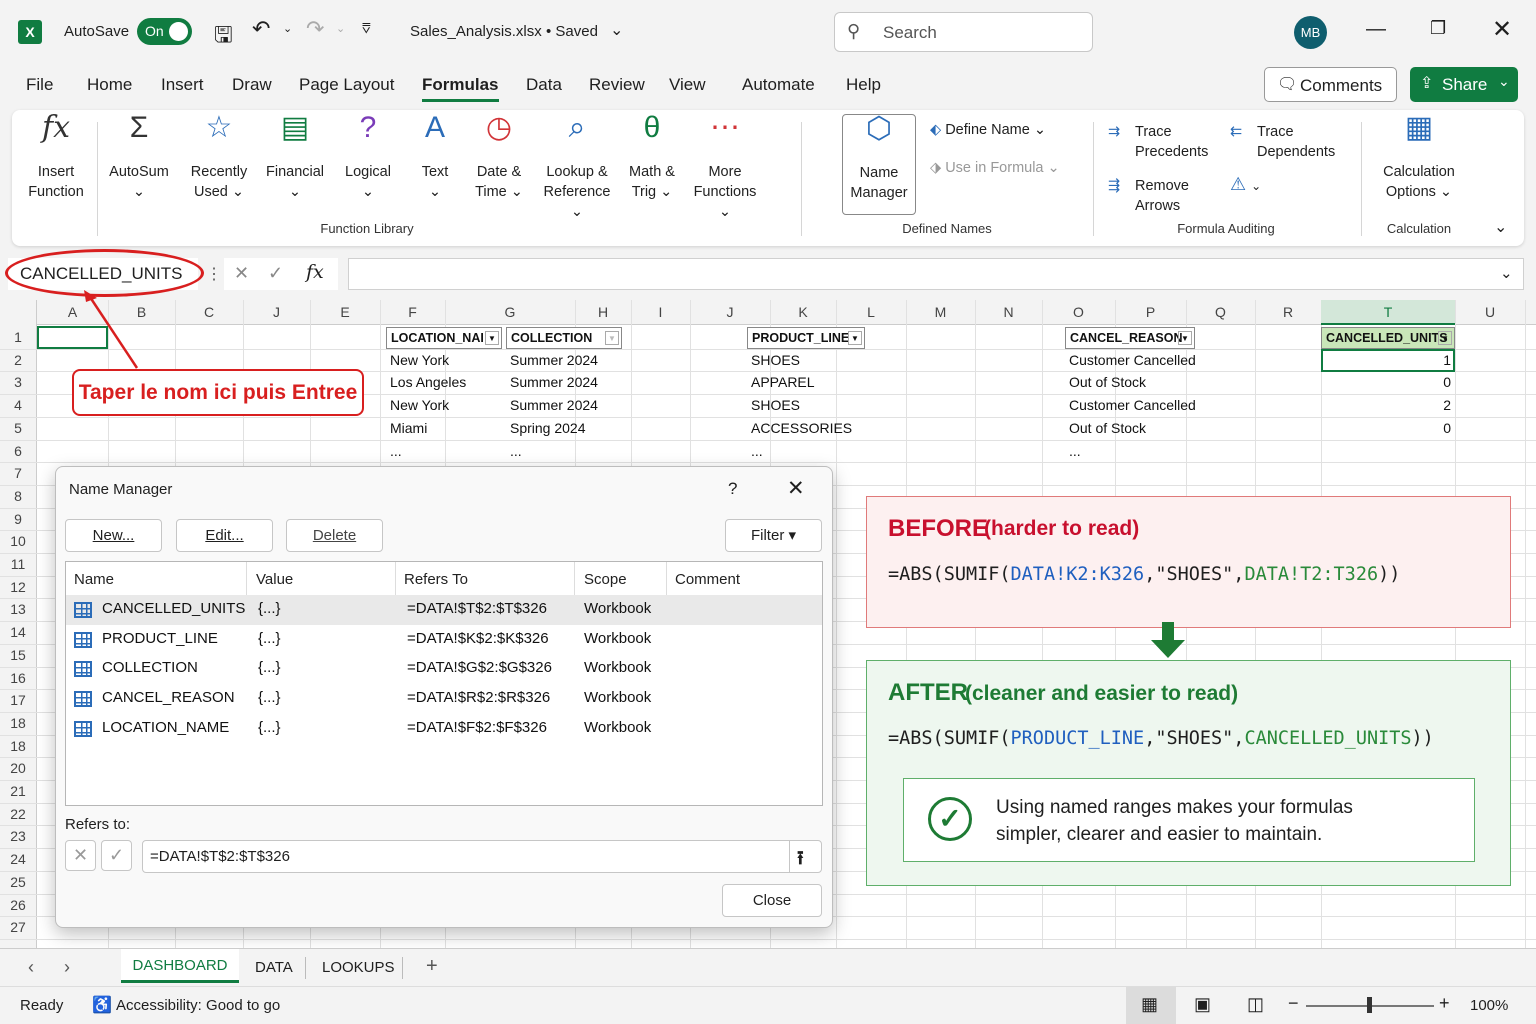 The height and width of the screenshot is (1024, 1536). What do you see at coordinates (1330, 84) in the screenshot?
I see `comments-button: 🗨 Comments` at bounding box center [1330, 84].